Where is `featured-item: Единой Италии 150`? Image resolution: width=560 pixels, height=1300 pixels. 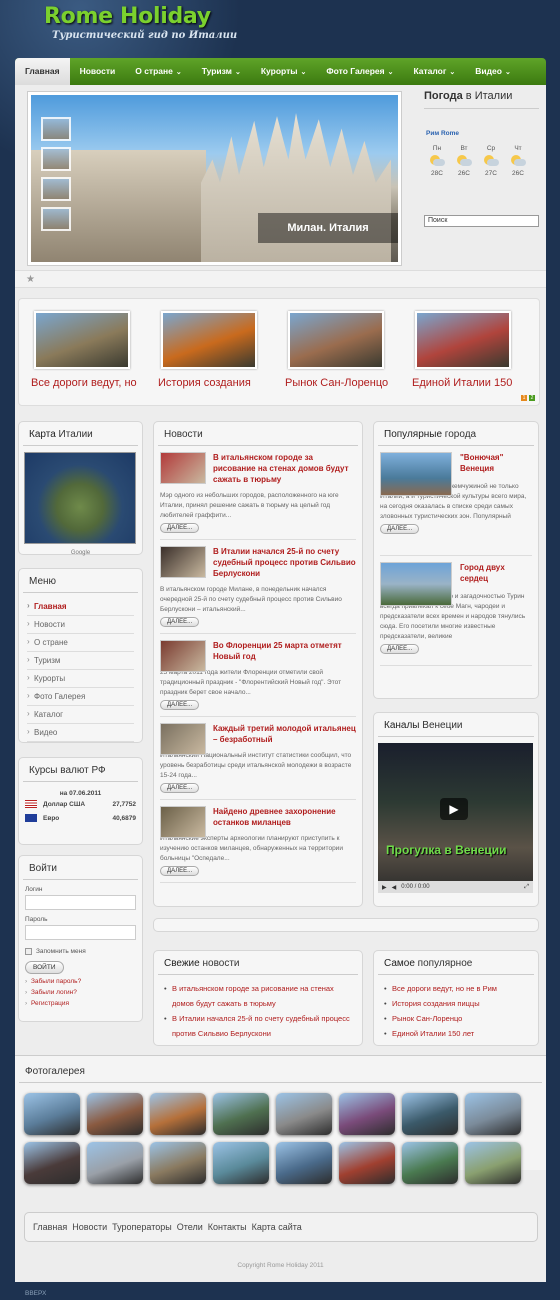
featured-item: Единой Италии 150 is located at coordinates (472, 350).